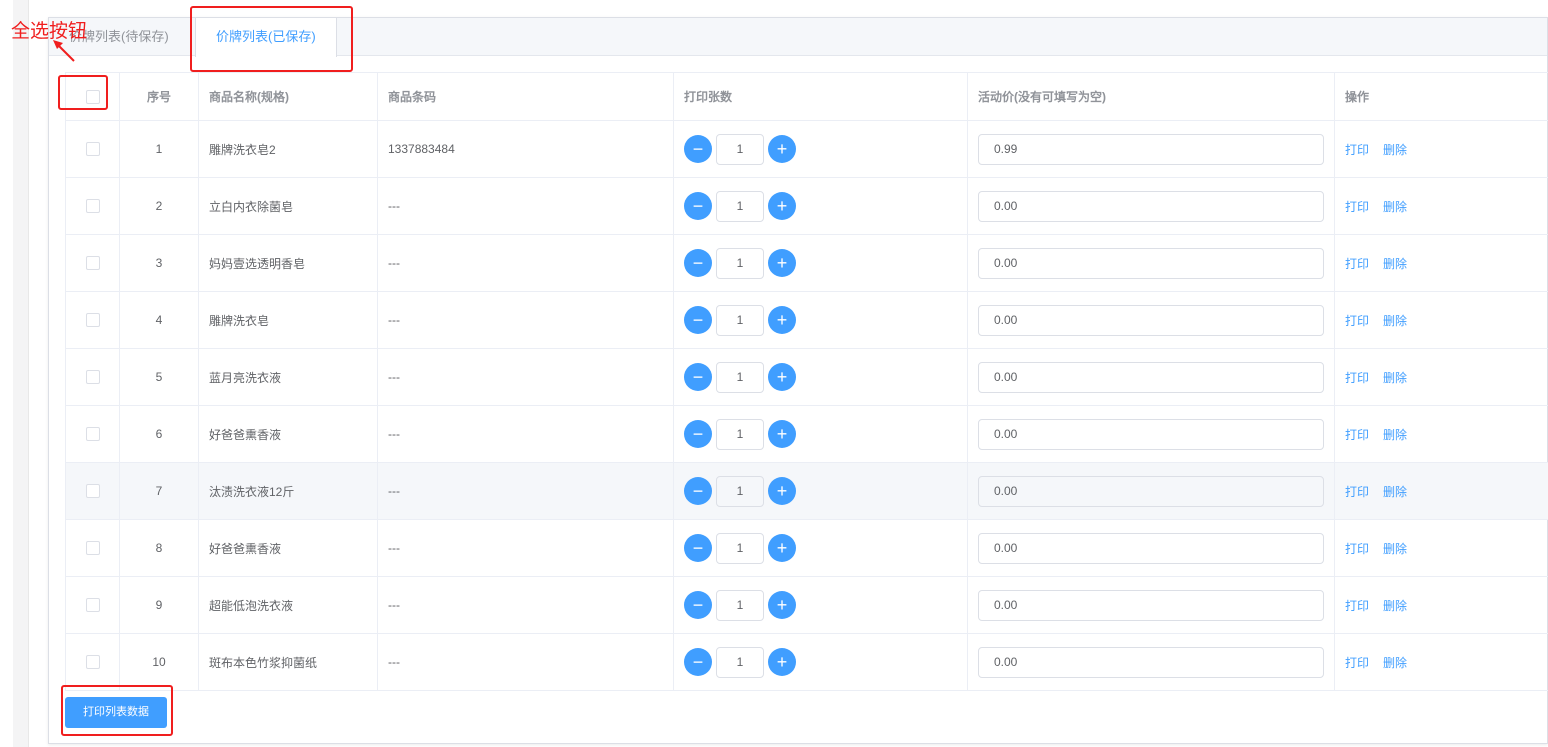 The width and height of the screenshot is (1548, 747). Describe the element at coordinates (159, 96) in the screenshot. I see `header-index: 序号` at that location.